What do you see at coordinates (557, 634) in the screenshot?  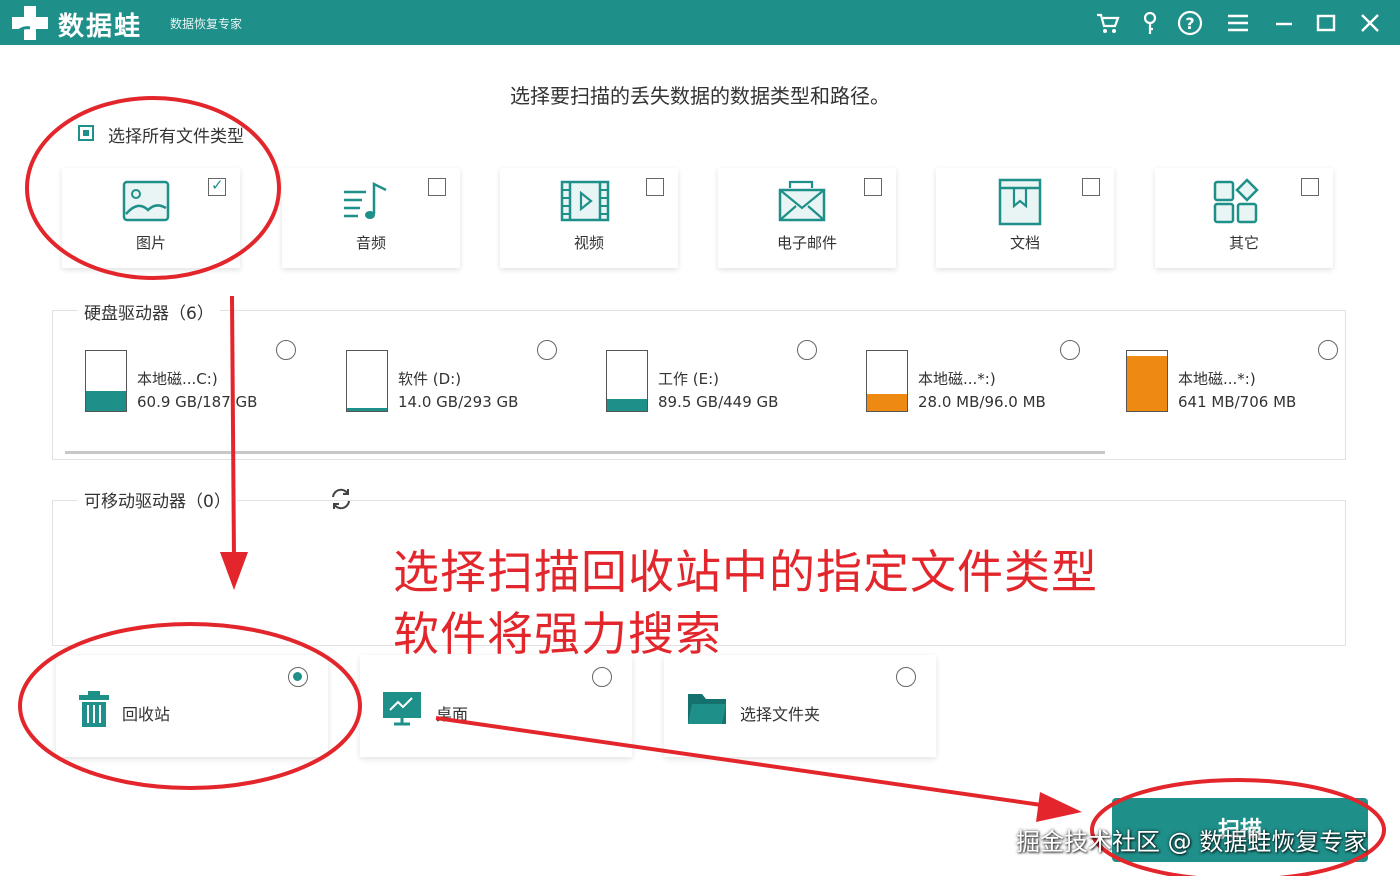 I see `annotation-line-2: 软件将强力搜索` at bounding box center [557, 634].